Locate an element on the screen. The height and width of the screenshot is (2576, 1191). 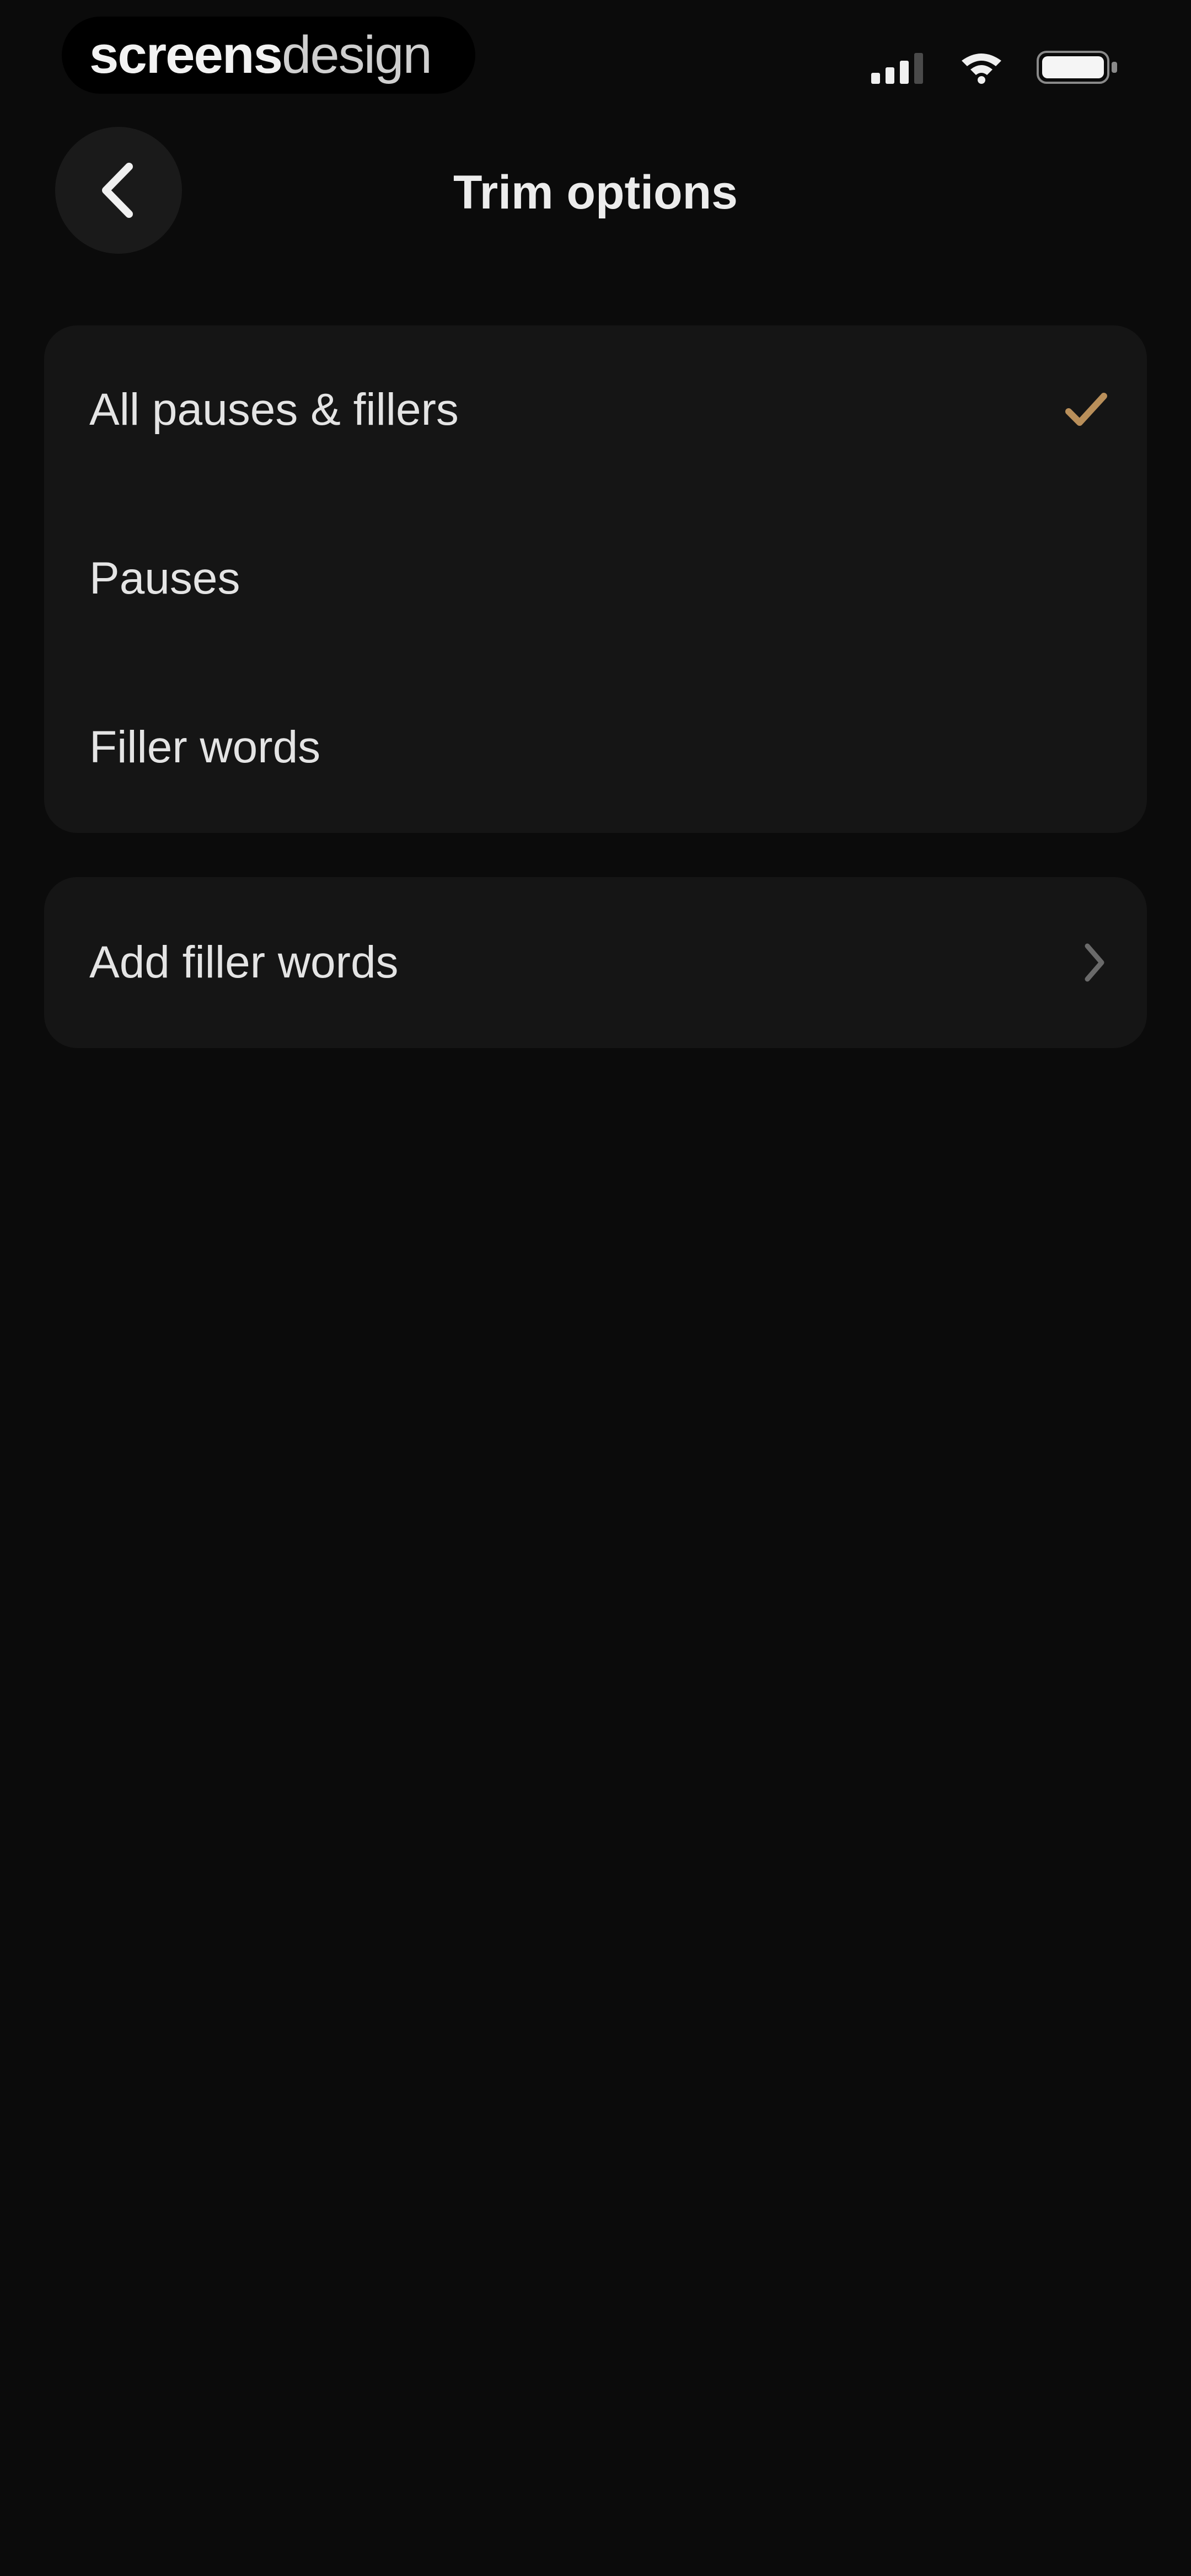
option-label: All pauses & fillers is located at coordinates (274, 409).